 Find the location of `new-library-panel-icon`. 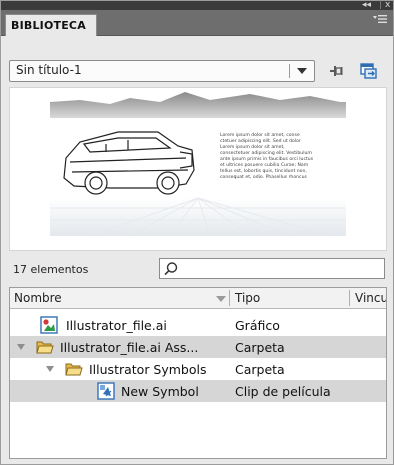

new-library-panel-icon is located at coordinates (368, 71).